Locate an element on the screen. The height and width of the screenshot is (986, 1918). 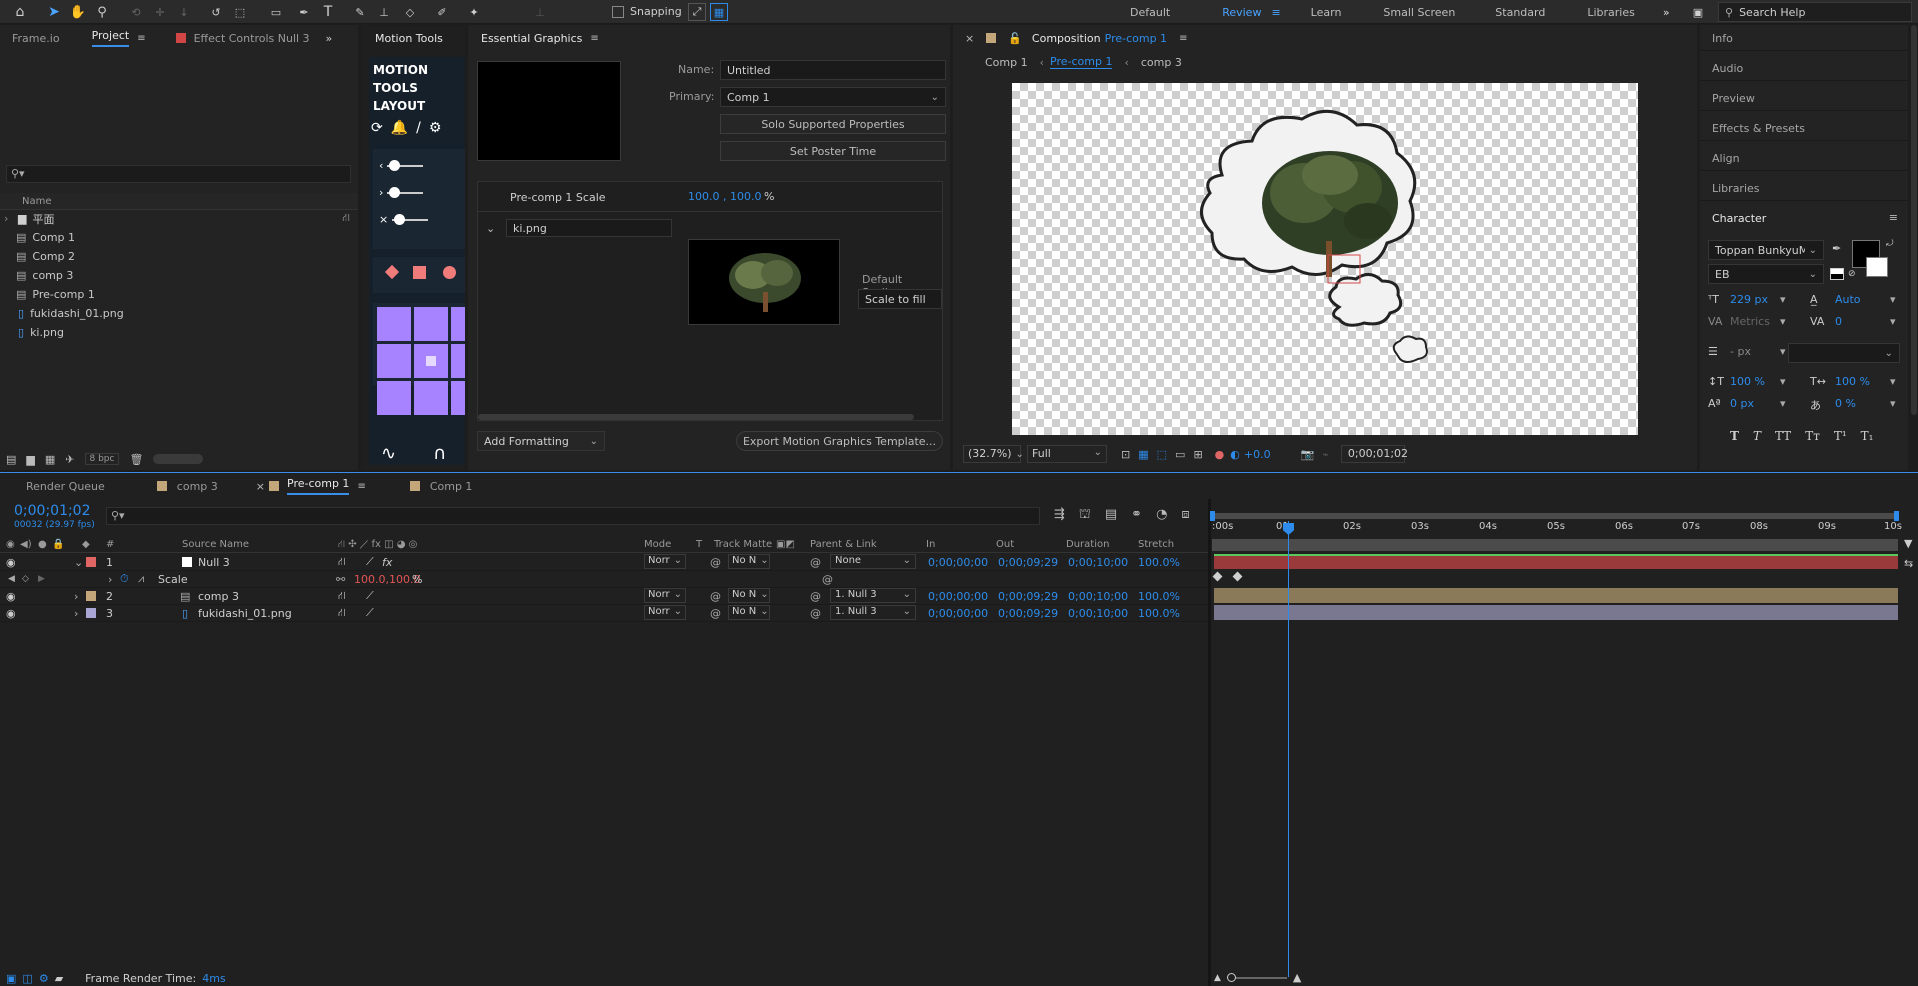
layer-bar-null is located at coordinates (1556, 561).